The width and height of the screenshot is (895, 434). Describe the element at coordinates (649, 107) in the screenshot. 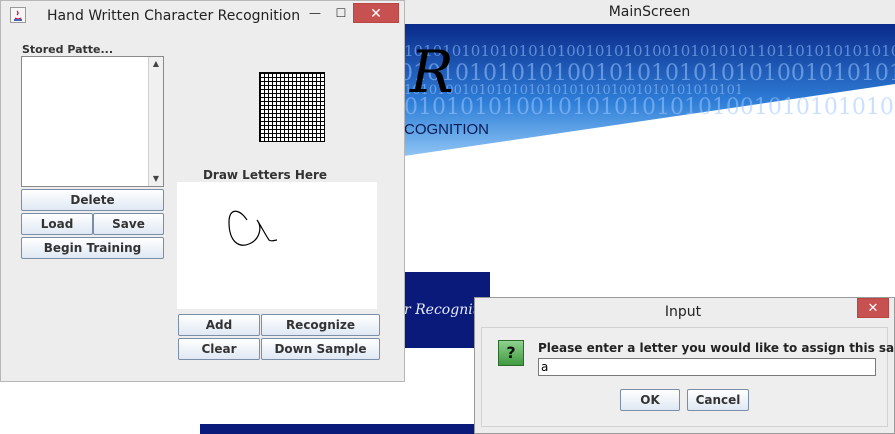

I see `banner-binary-row-4: 01010101001010101010101001010101010110` at that location.